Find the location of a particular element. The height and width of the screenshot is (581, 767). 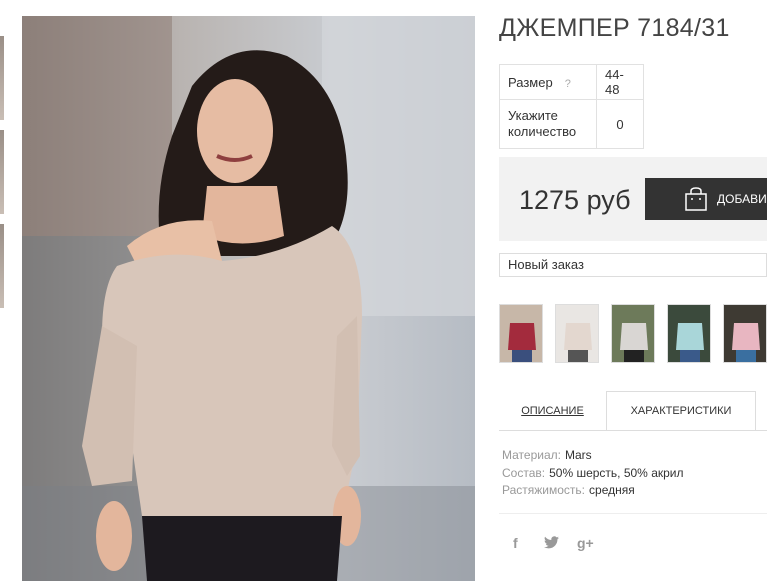

spec-row: Состав: 50% шерсть, 50% акрил is located at coordinates (593, 474).